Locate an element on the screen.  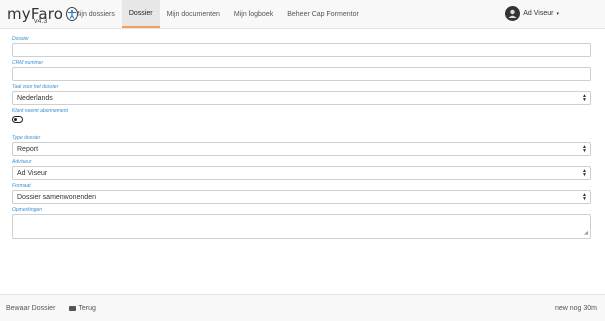
adviseur-select: Ad Viseur ▲ ▼ is located at coordinates (301, 173).